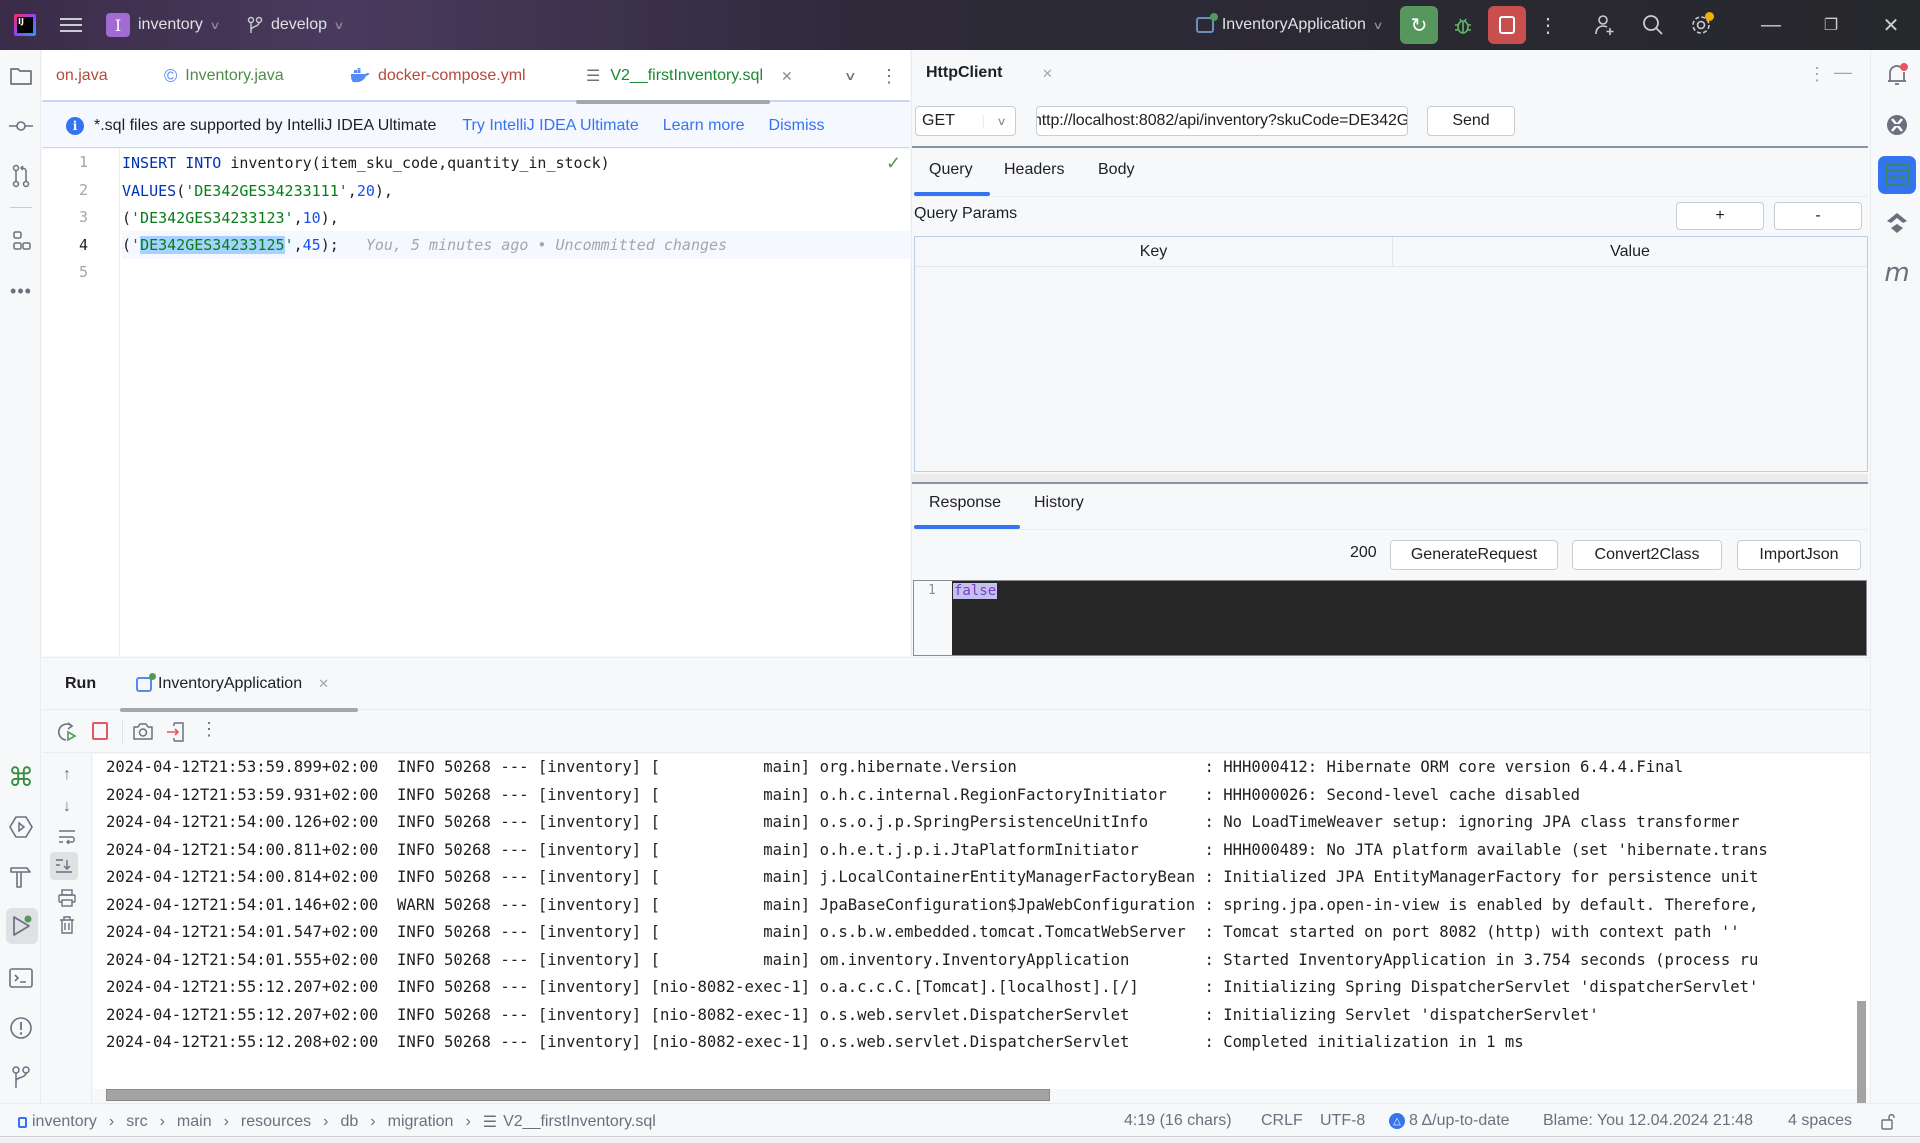  I want to click on breadcrumb-item: main, so click(194, 1122).